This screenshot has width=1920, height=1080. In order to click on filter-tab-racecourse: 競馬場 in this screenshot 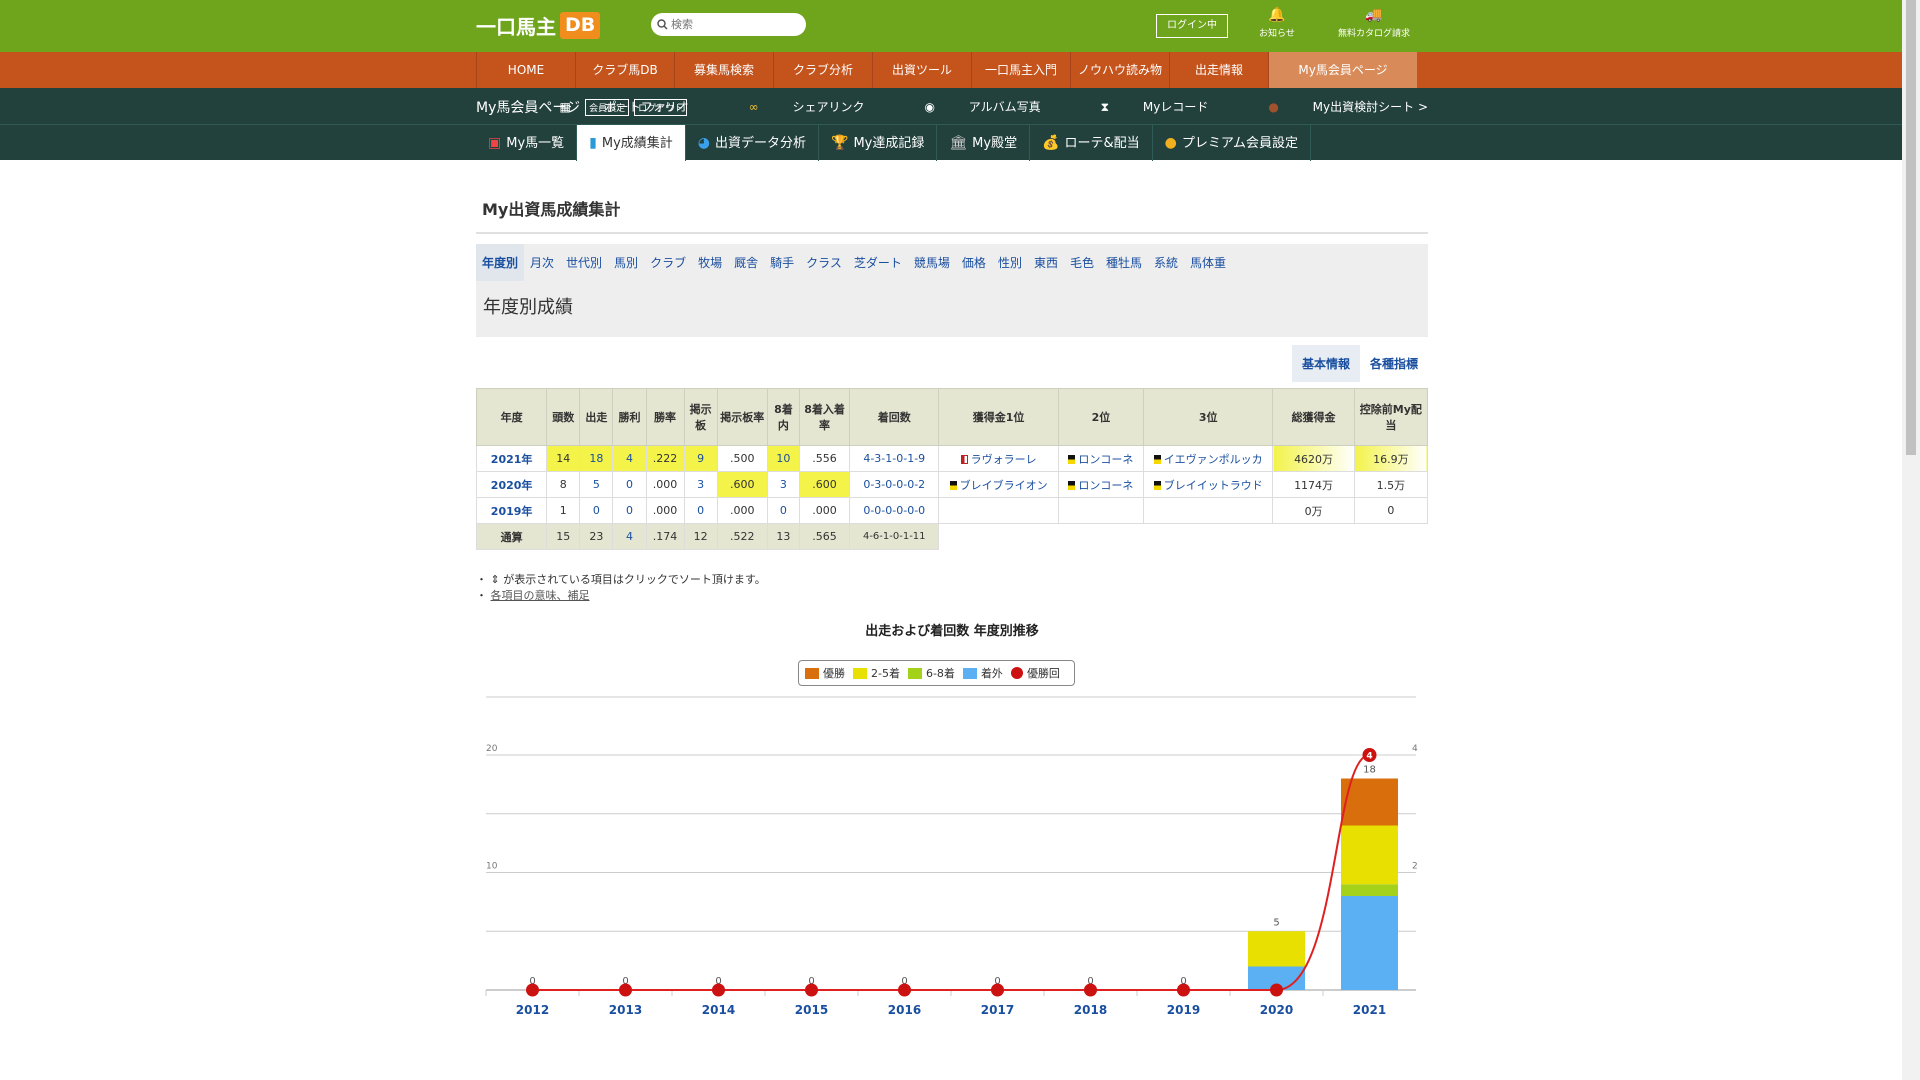, I will do `click(932, 262)`.